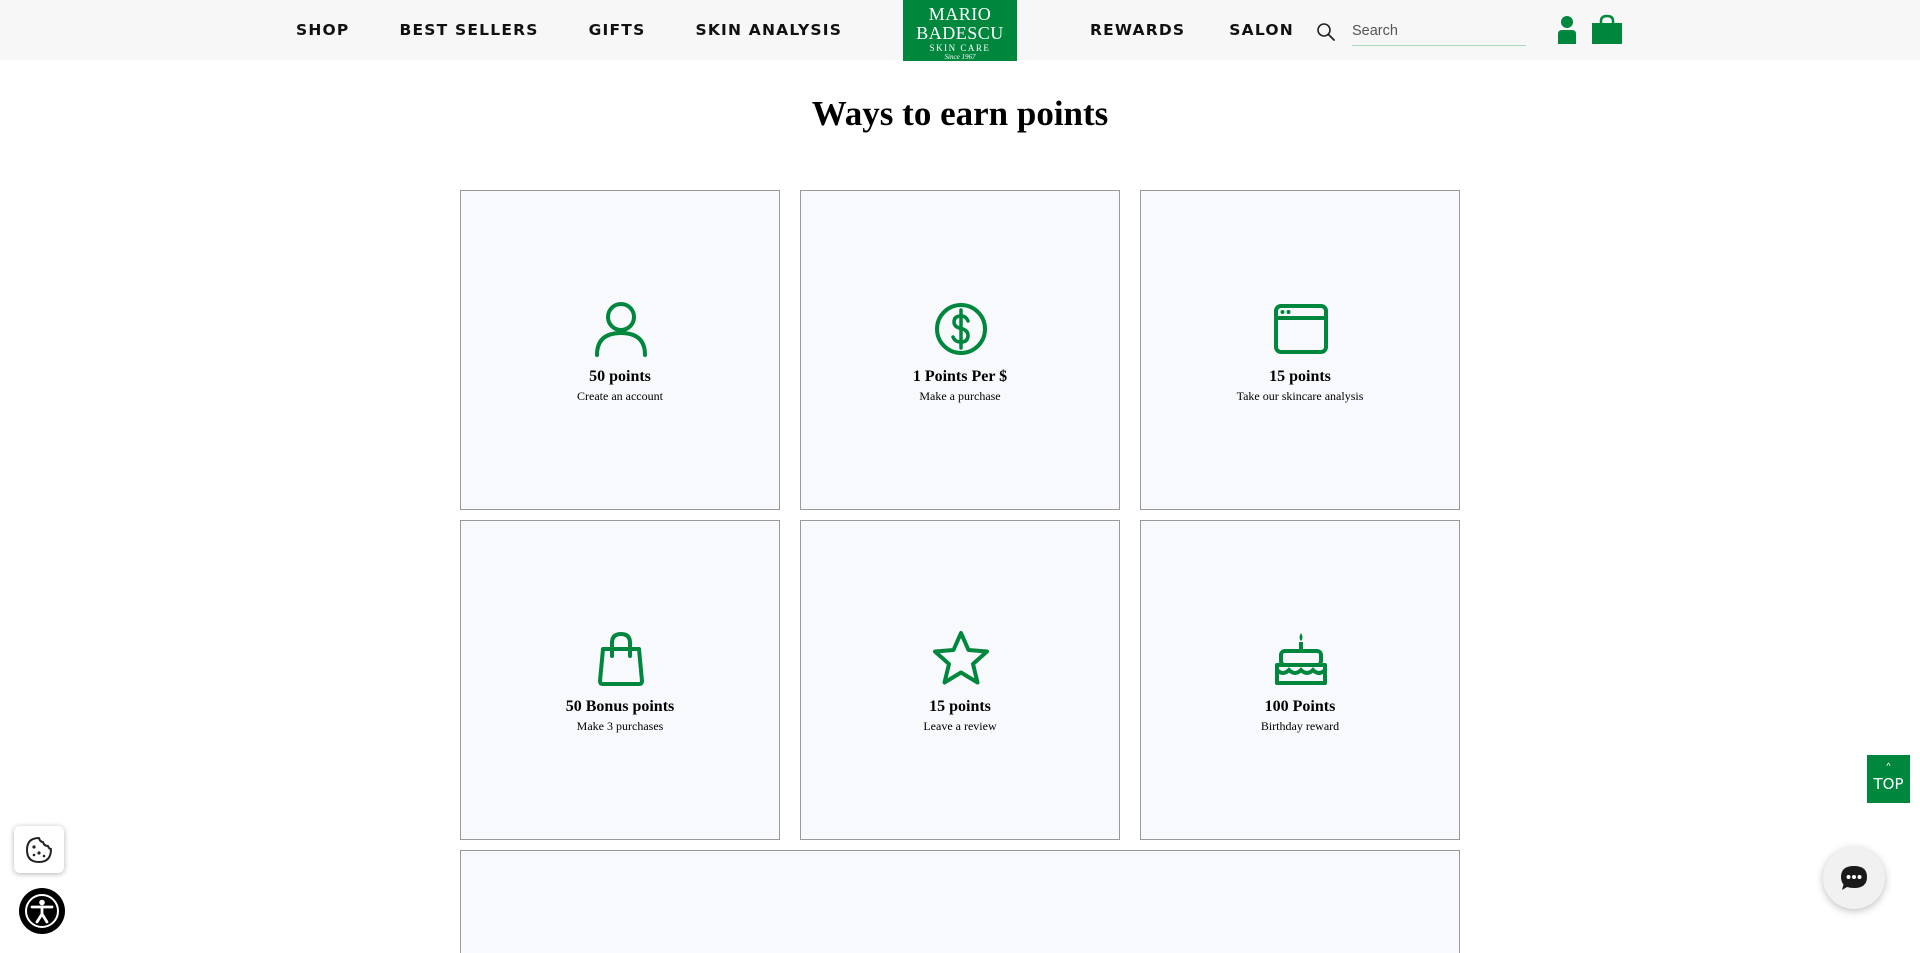 This screenshot has width=1920, height=953. What do you see at coordinates (768, 30) in the screenshot?
I see `nav-skin-analysis: SKIN ANALYSIS` at bounding box center [768, 30].